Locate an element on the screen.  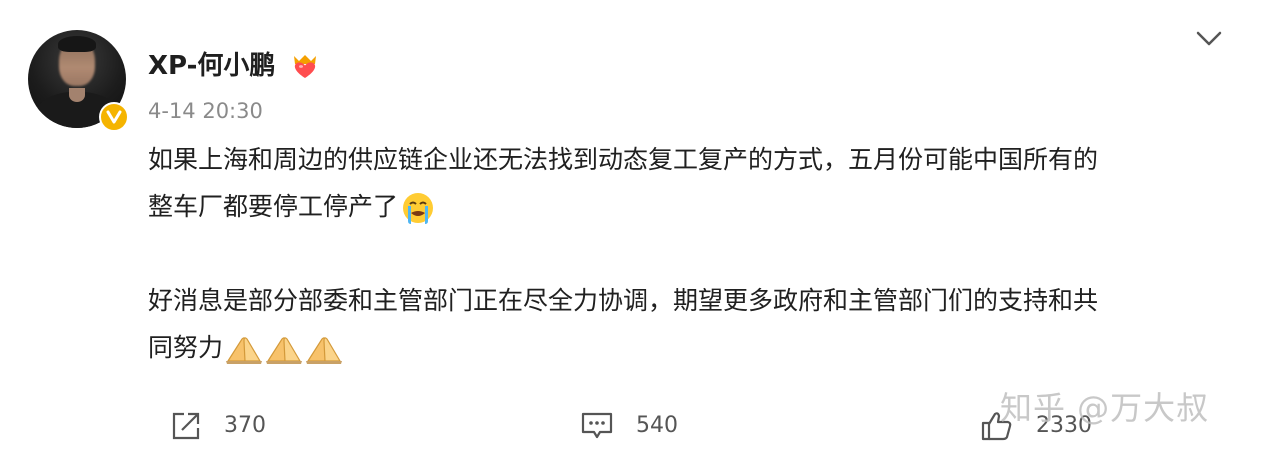
comment-bubble-icon is located at coordinates (597, 425).